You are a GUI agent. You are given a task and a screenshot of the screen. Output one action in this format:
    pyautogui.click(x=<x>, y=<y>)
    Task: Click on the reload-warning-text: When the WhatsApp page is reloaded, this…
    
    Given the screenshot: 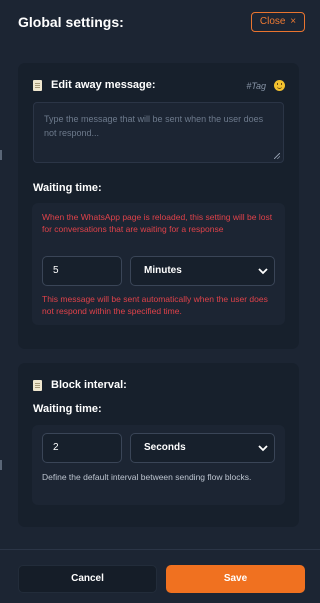 What is the action you would take?
    pyautogui.click(x=157, y=223)
    